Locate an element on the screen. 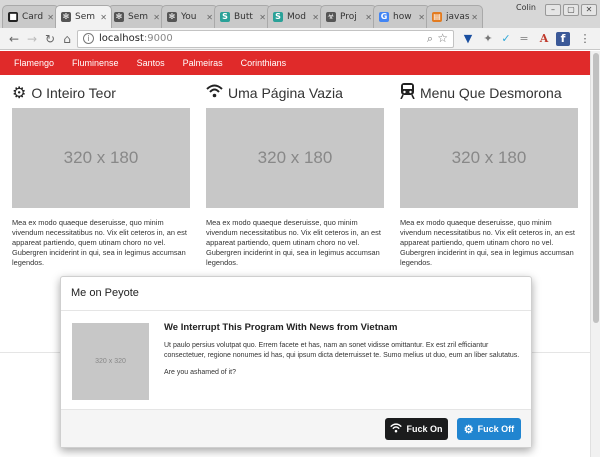 Image resolution: width=600 pixels, height=457 pixels. extension-icon: ✦ is located at coordinates (488, 39).